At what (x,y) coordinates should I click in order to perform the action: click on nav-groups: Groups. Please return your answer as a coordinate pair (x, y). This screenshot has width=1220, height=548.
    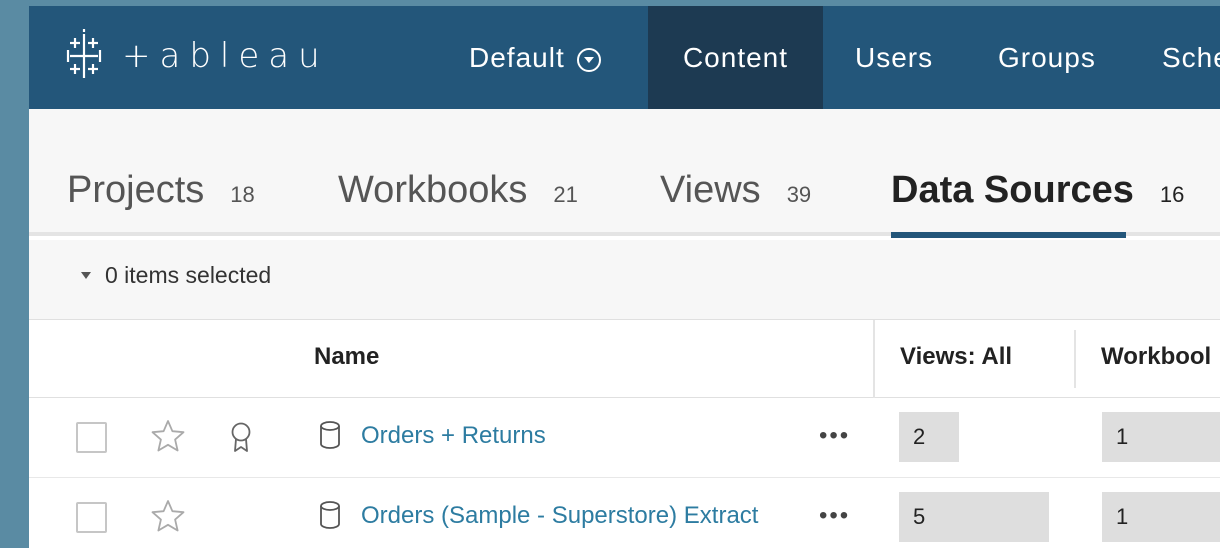
    Looking at the image, I should click on (1047, 57).